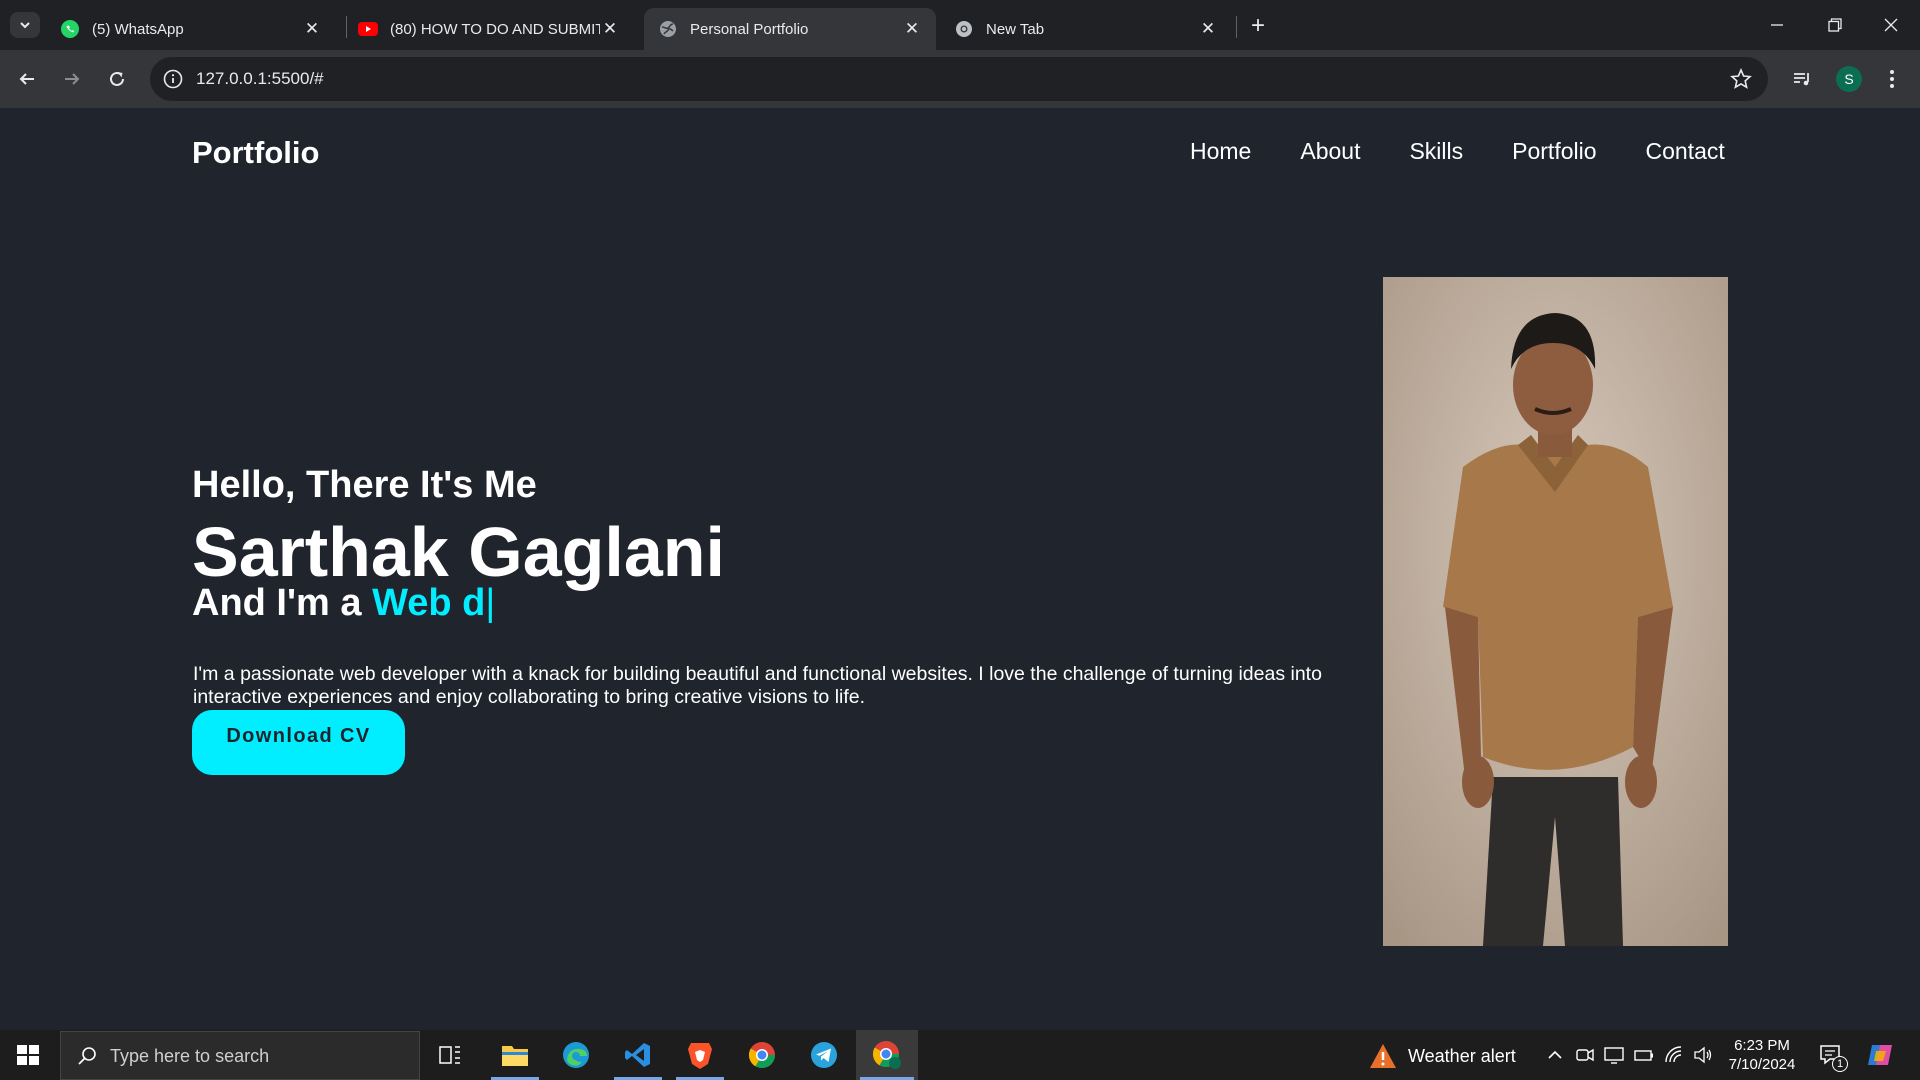  Describe the element at coordinates (277, 603) in the screenshot. I see `role-prefix: And I'm a` at that location.